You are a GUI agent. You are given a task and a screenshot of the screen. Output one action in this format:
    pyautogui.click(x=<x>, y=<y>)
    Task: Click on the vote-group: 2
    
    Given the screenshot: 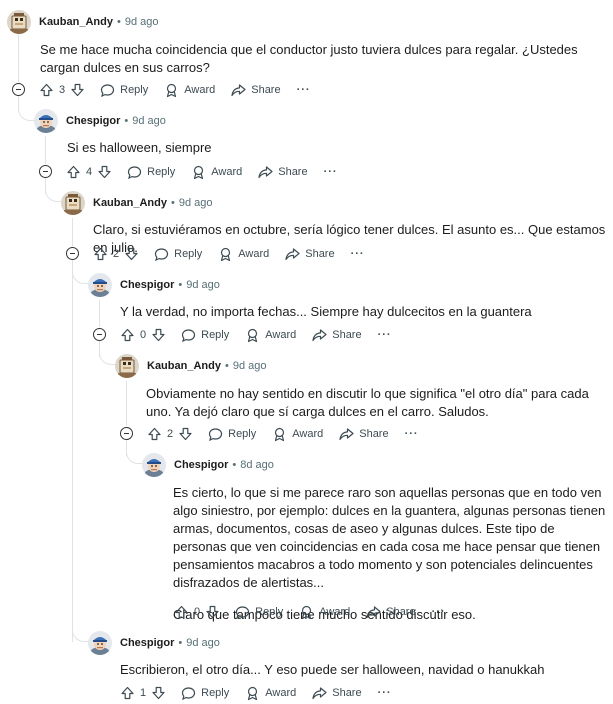 What is the action you would take?
    pyautogui.click(x=170, y=434)
    